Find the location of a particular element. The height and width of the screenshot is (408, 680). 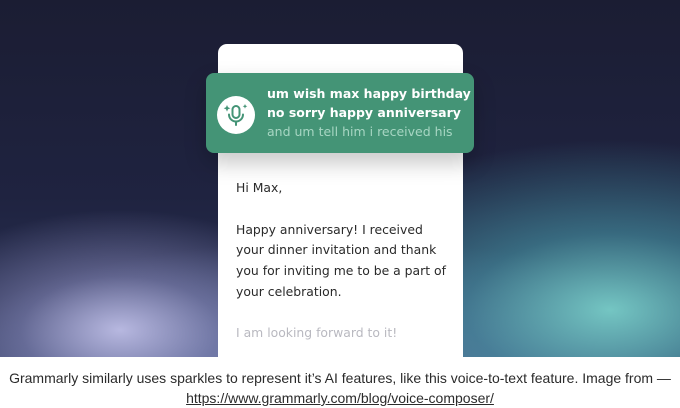

mic-button is located at coordinates (236, 115).